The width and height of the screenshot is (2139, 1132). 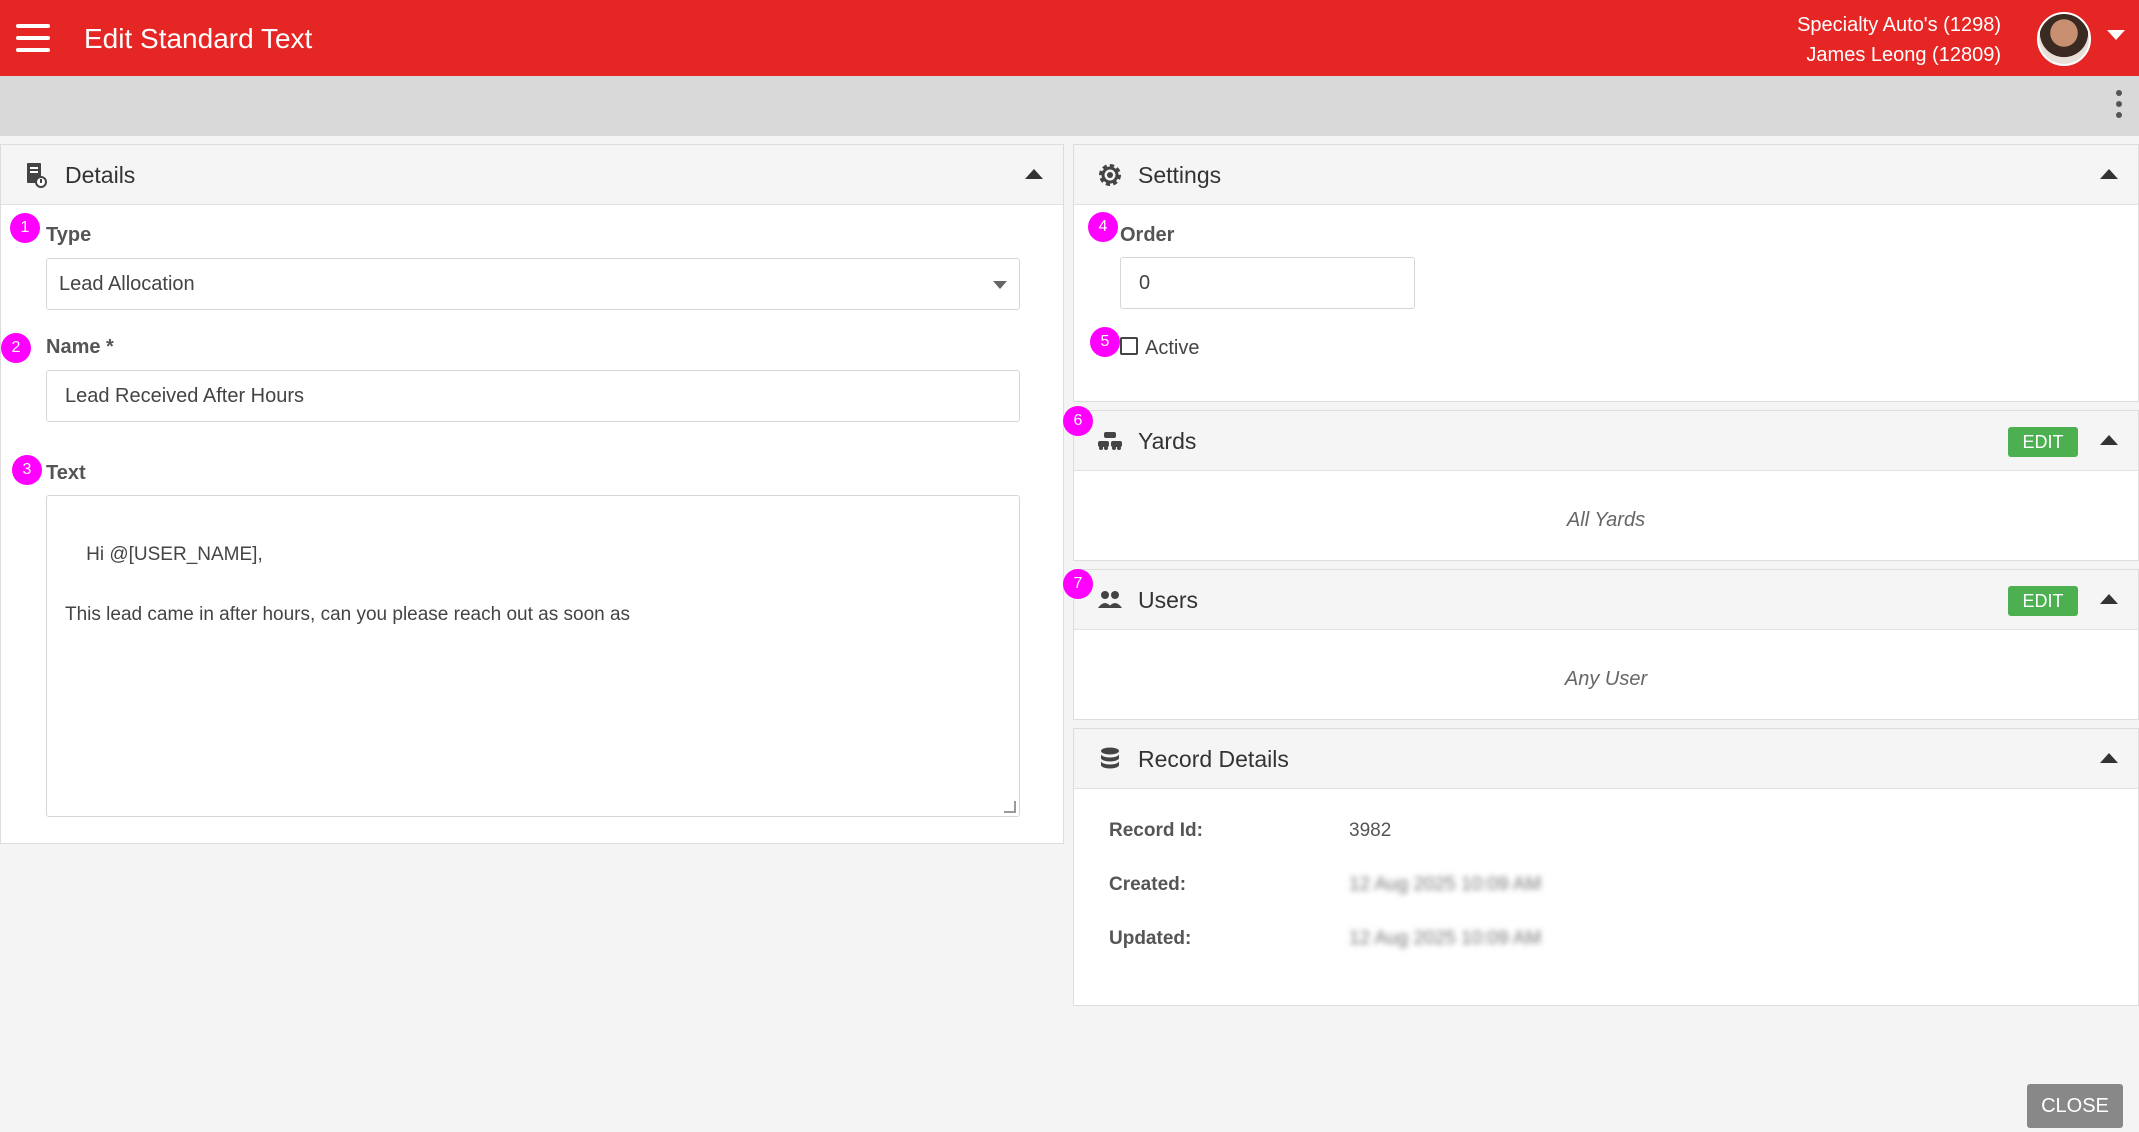 I want to click on record-id-value: 3982, so click(x=1370, y=830).